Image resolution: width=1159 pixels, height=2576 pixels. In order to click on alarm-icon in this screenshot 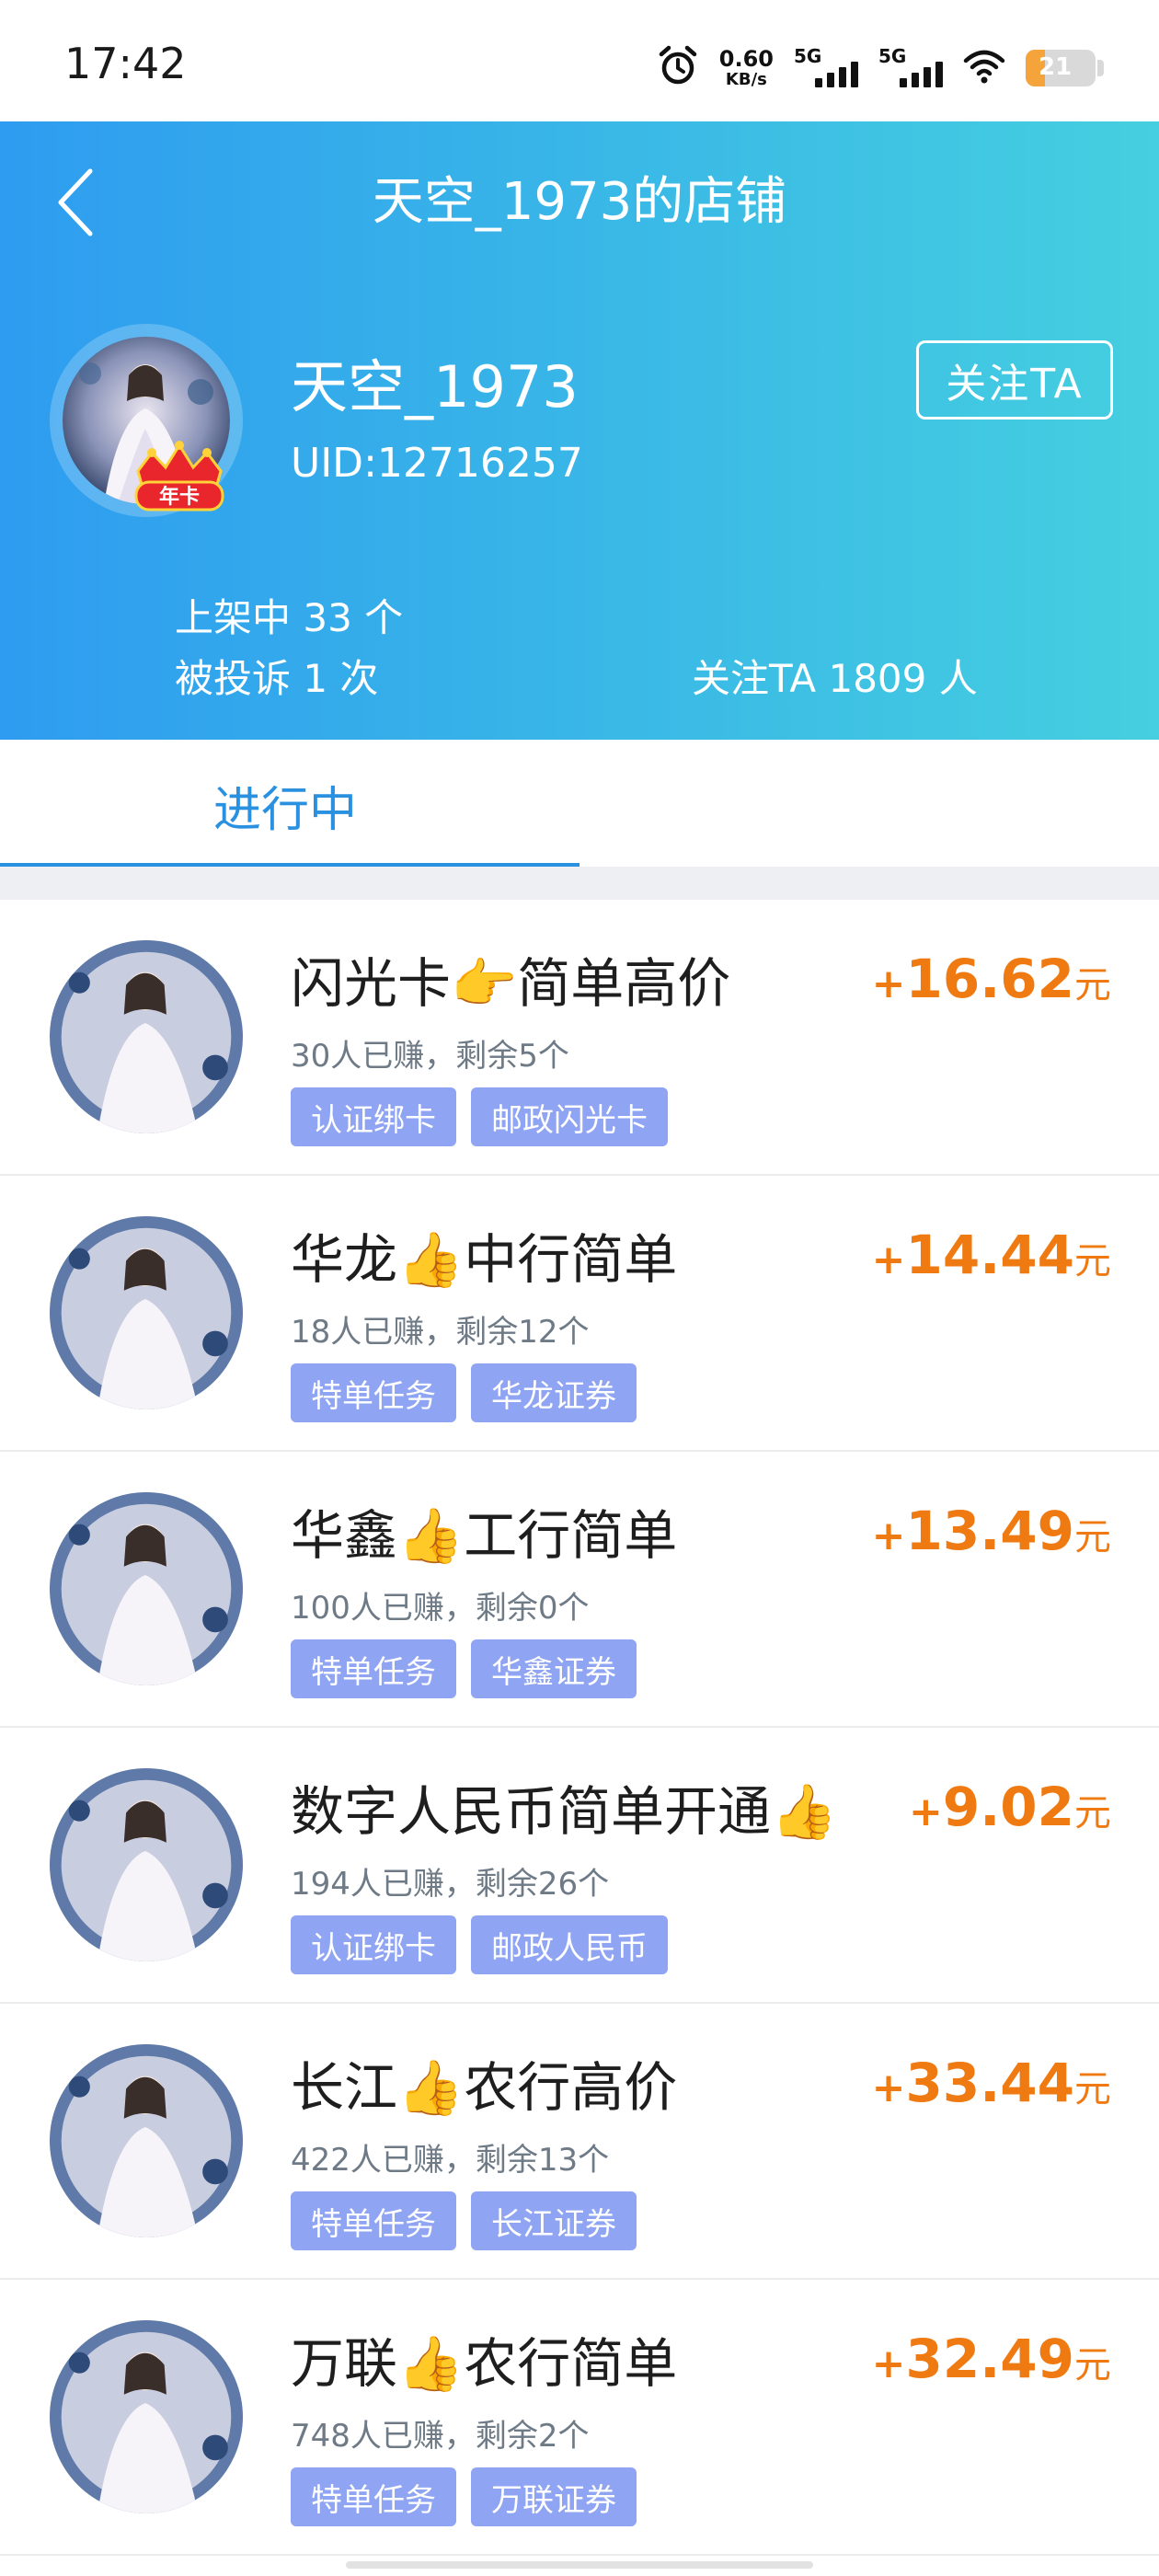, I will do `click(678, 68)`.